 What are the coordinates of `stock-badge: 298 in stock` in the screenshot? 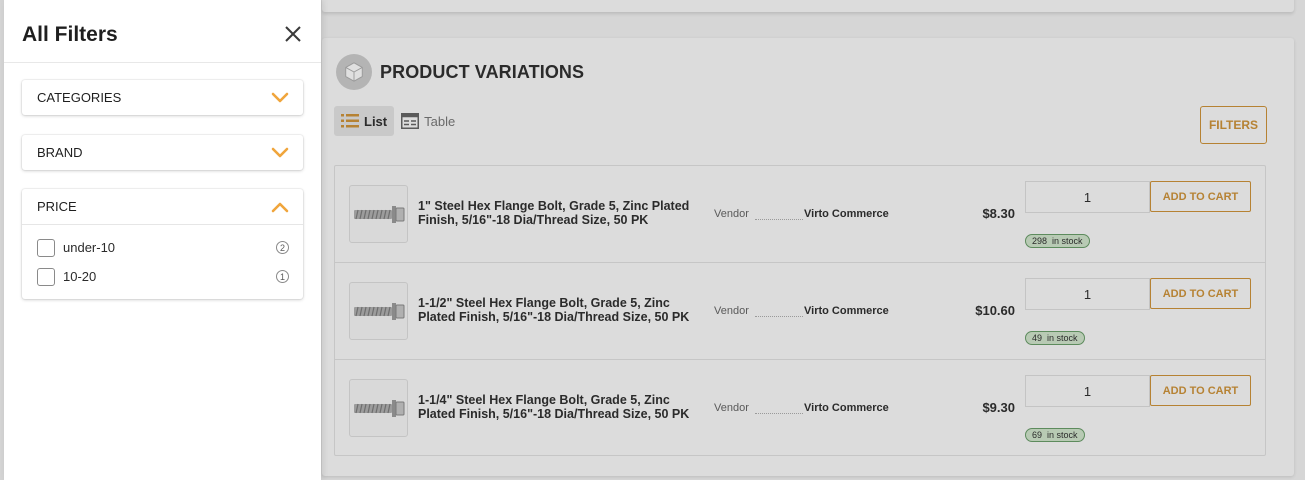 It's located at (1057, 241).